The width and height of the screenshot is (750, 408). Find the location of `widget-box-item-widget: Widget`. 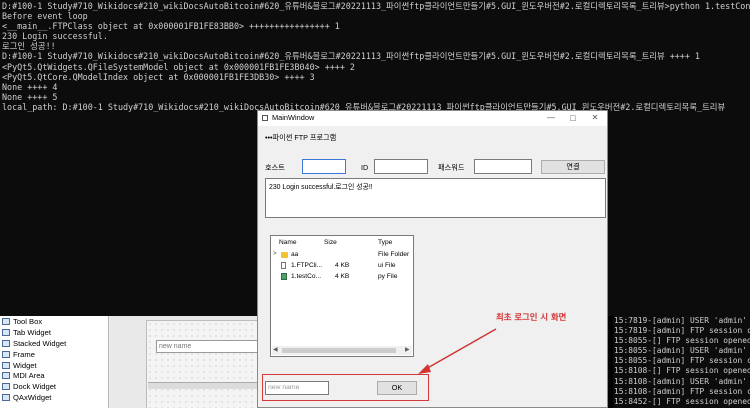

widget-box-item-widget: Widget is located at coordinates (54, 365).